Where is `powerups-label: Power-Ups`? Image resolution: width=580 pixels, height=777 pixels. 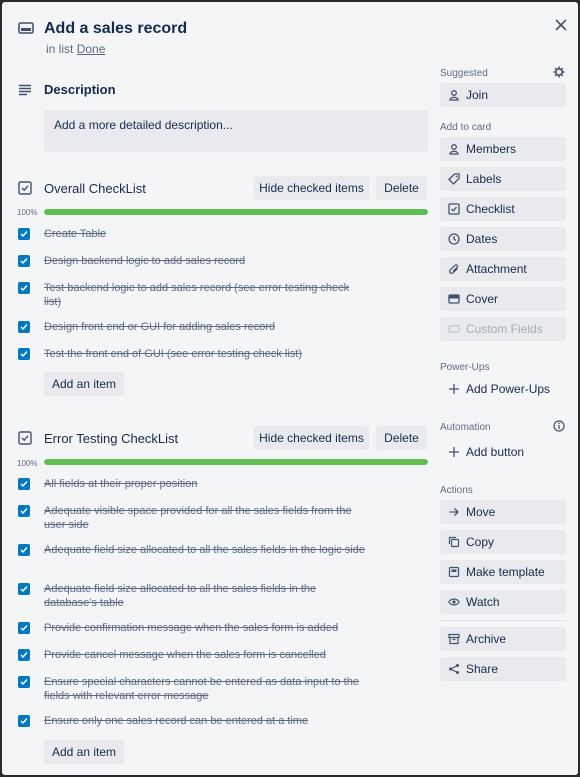
powerups-label: Power-Ups is located at coordinates (465, 367).